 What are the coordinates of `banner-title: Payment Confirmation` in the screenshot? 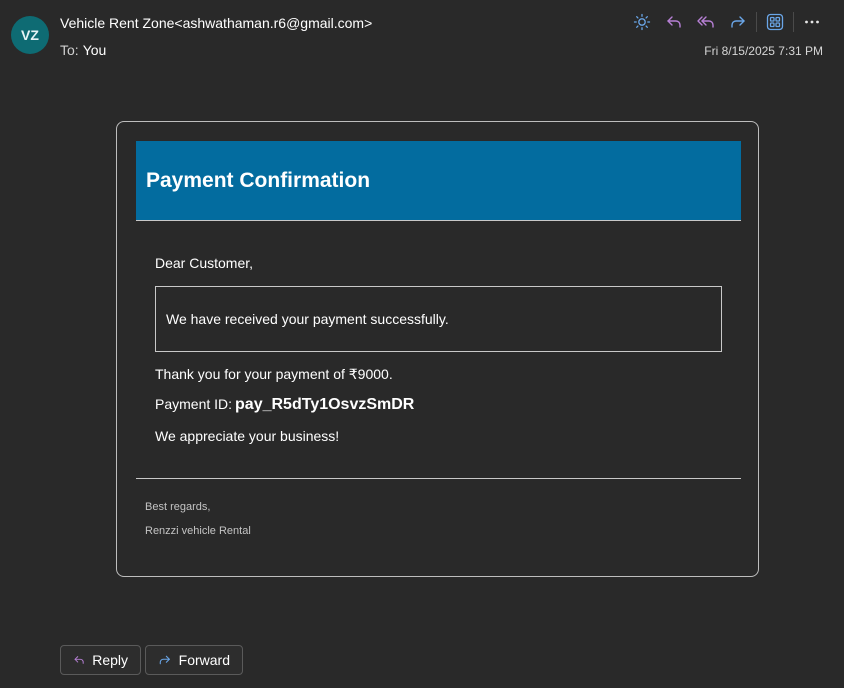 It's located at (258, 180).